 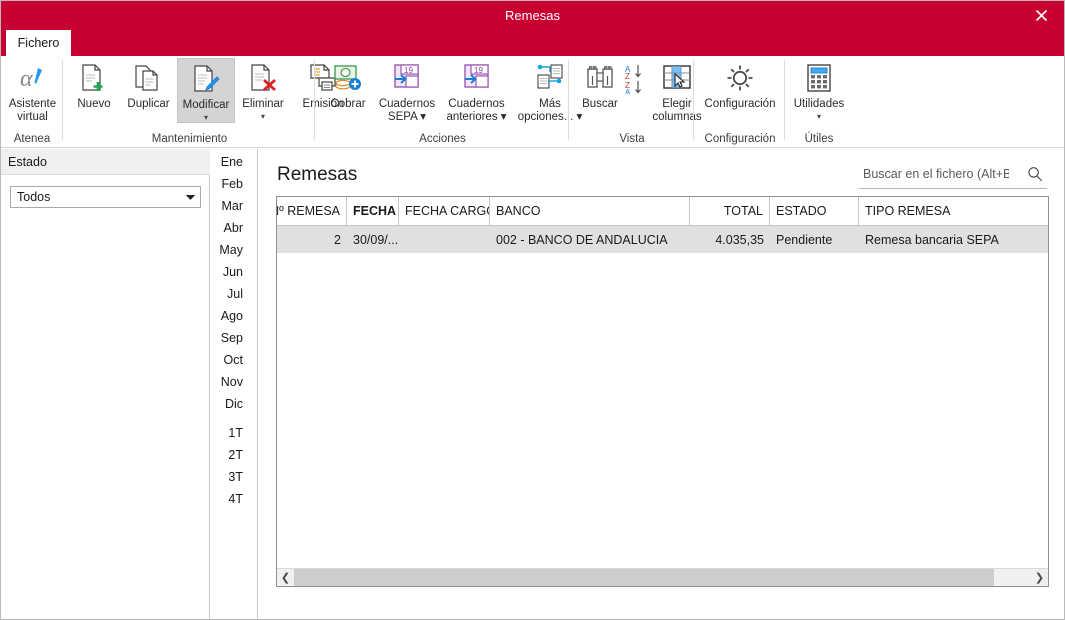 I want to click on ribbon-button-label: Elegir, so click(x=677, y=104).